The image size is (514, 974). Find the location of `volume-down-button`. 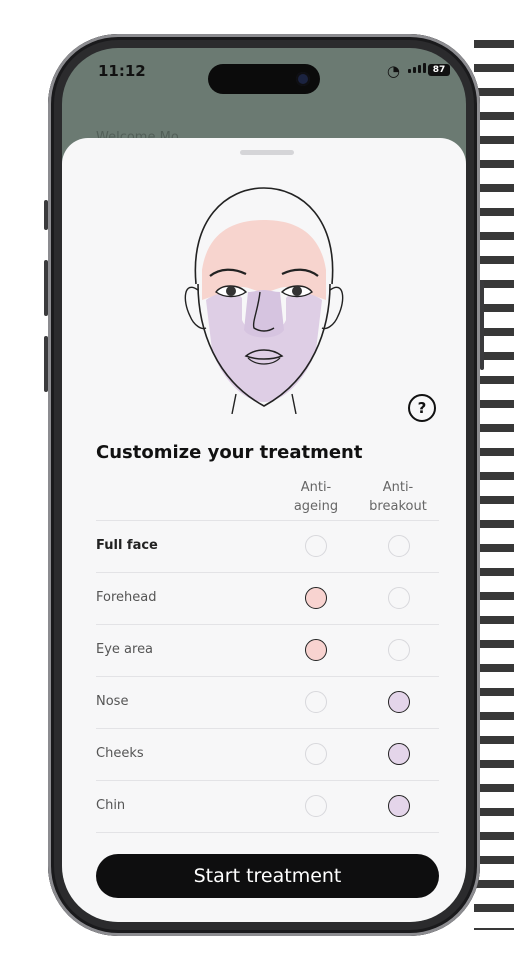

volume-down-button is located at coordinates (46, 364).